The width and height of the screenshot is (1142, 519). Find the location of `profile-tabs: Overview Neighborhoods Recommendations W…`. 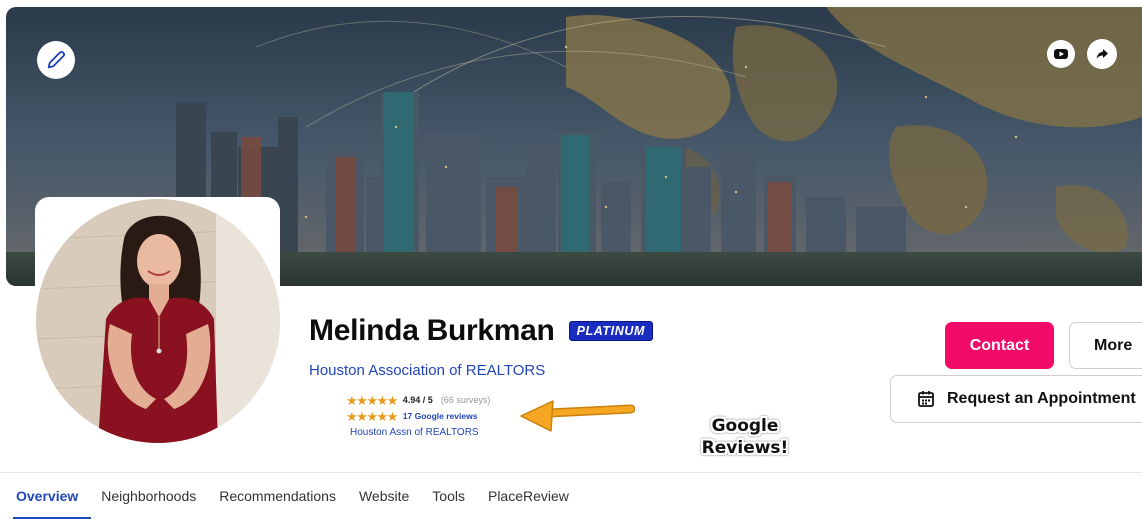

profile-tabs: Overview Neighborhoods Recommendations W… is located at coordinates (302, 503).